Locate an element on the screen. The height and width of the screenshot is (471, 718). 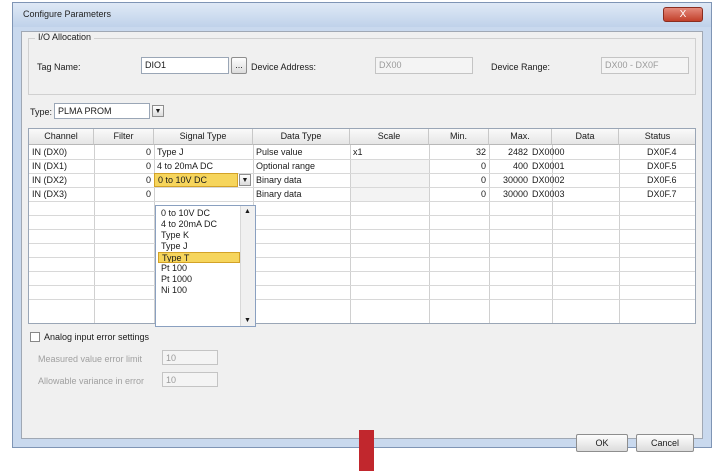
analog-settings-label: Analog input error settings is located at coordinates (97, 337).